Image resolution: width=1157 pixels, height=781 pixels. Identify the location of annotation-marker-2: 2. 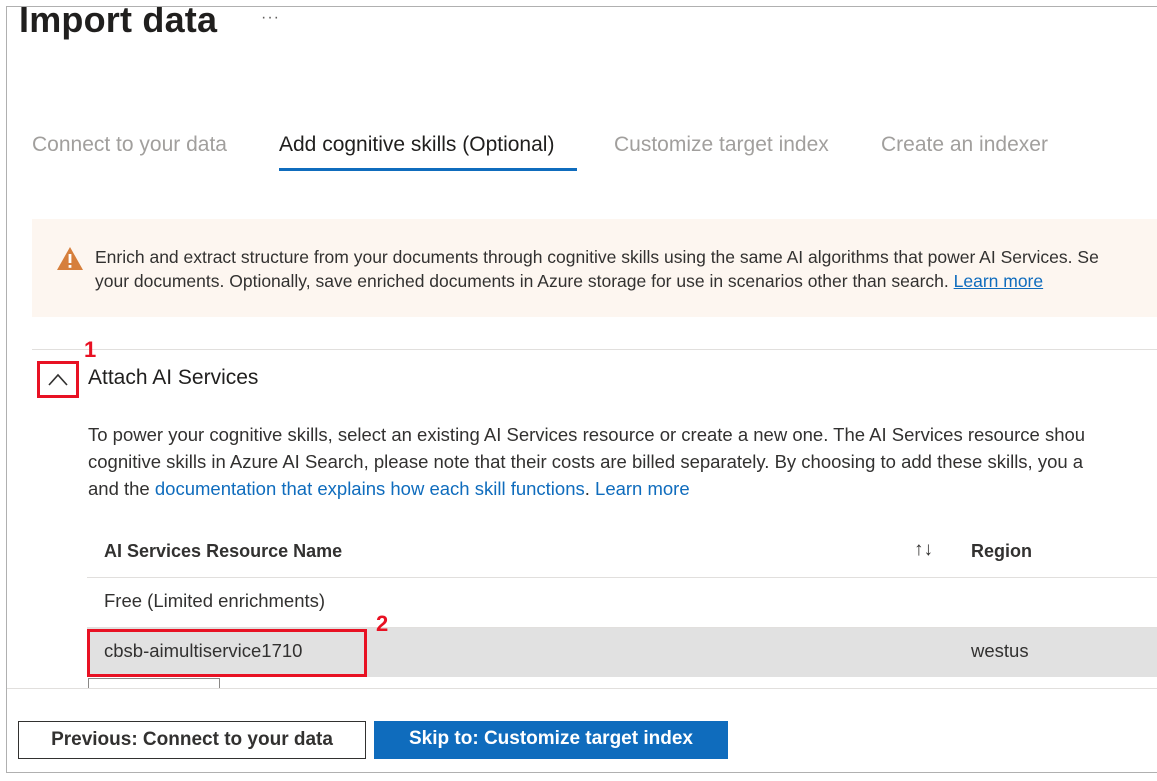
(382, 623).